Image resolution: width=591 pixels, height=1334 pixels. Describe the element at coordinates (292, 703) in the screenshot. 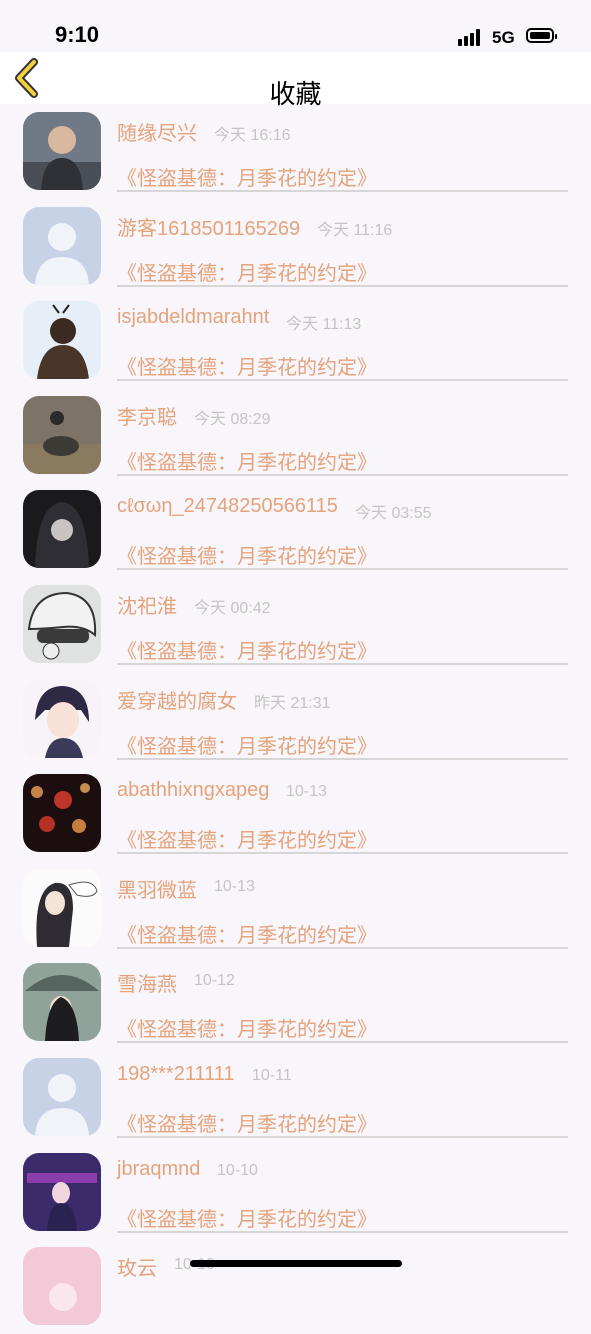

I see `timestamp: 昨天 21:31` at that location.